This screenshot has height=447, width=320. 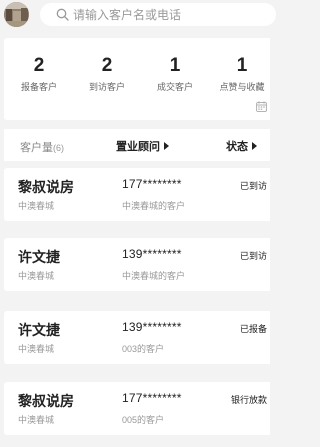 I want to click on adviser-filter: 置业顾问, so click(x=142, y=146).